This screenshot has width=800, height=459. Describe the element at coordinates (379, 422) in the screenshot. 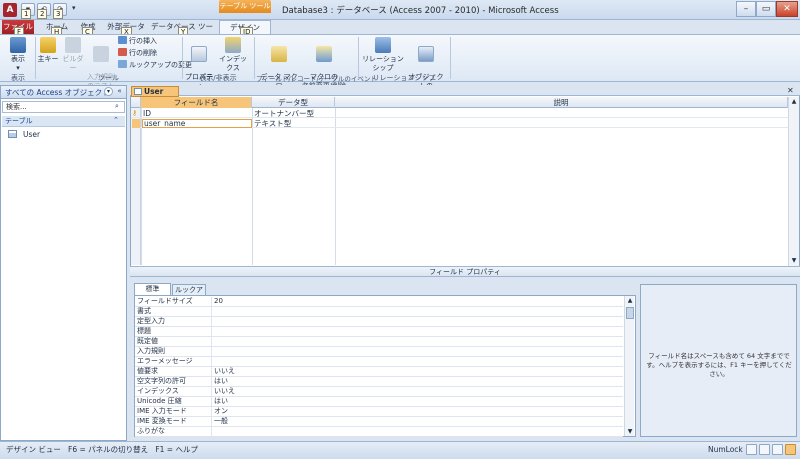

I see `property-row: IME 変換モード 一般` at that location.